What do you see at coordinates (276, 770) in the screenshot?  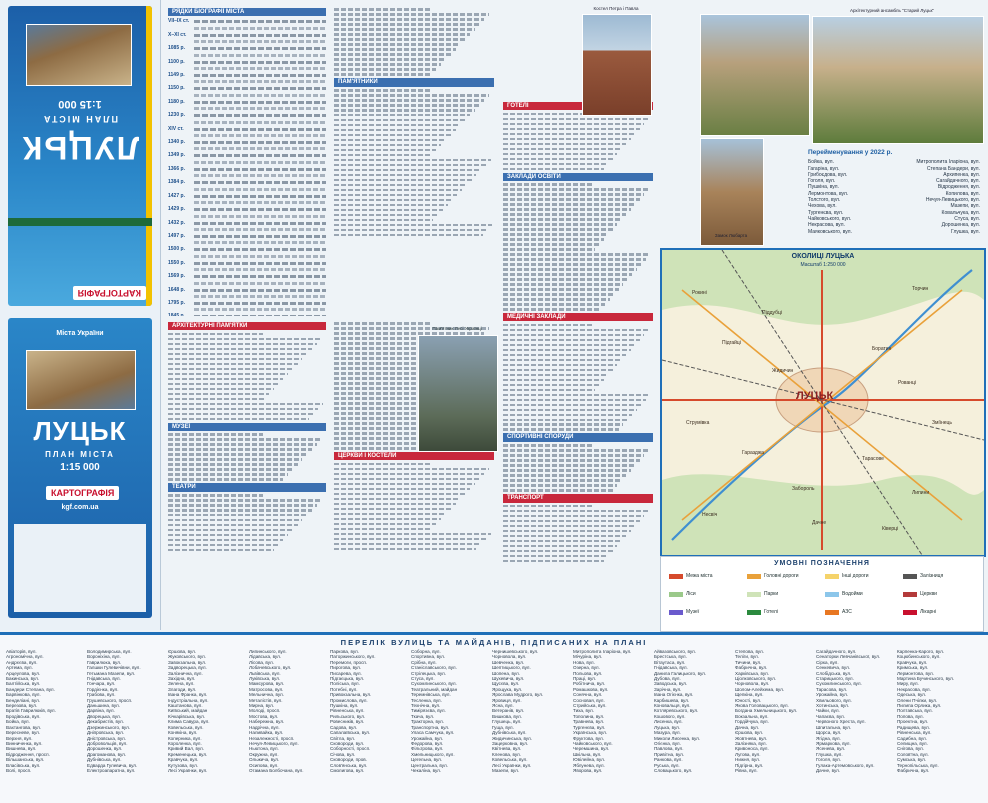 I see `street-index-entry: Отамана Болбочана, вул.` at bounding box center [276, 770].